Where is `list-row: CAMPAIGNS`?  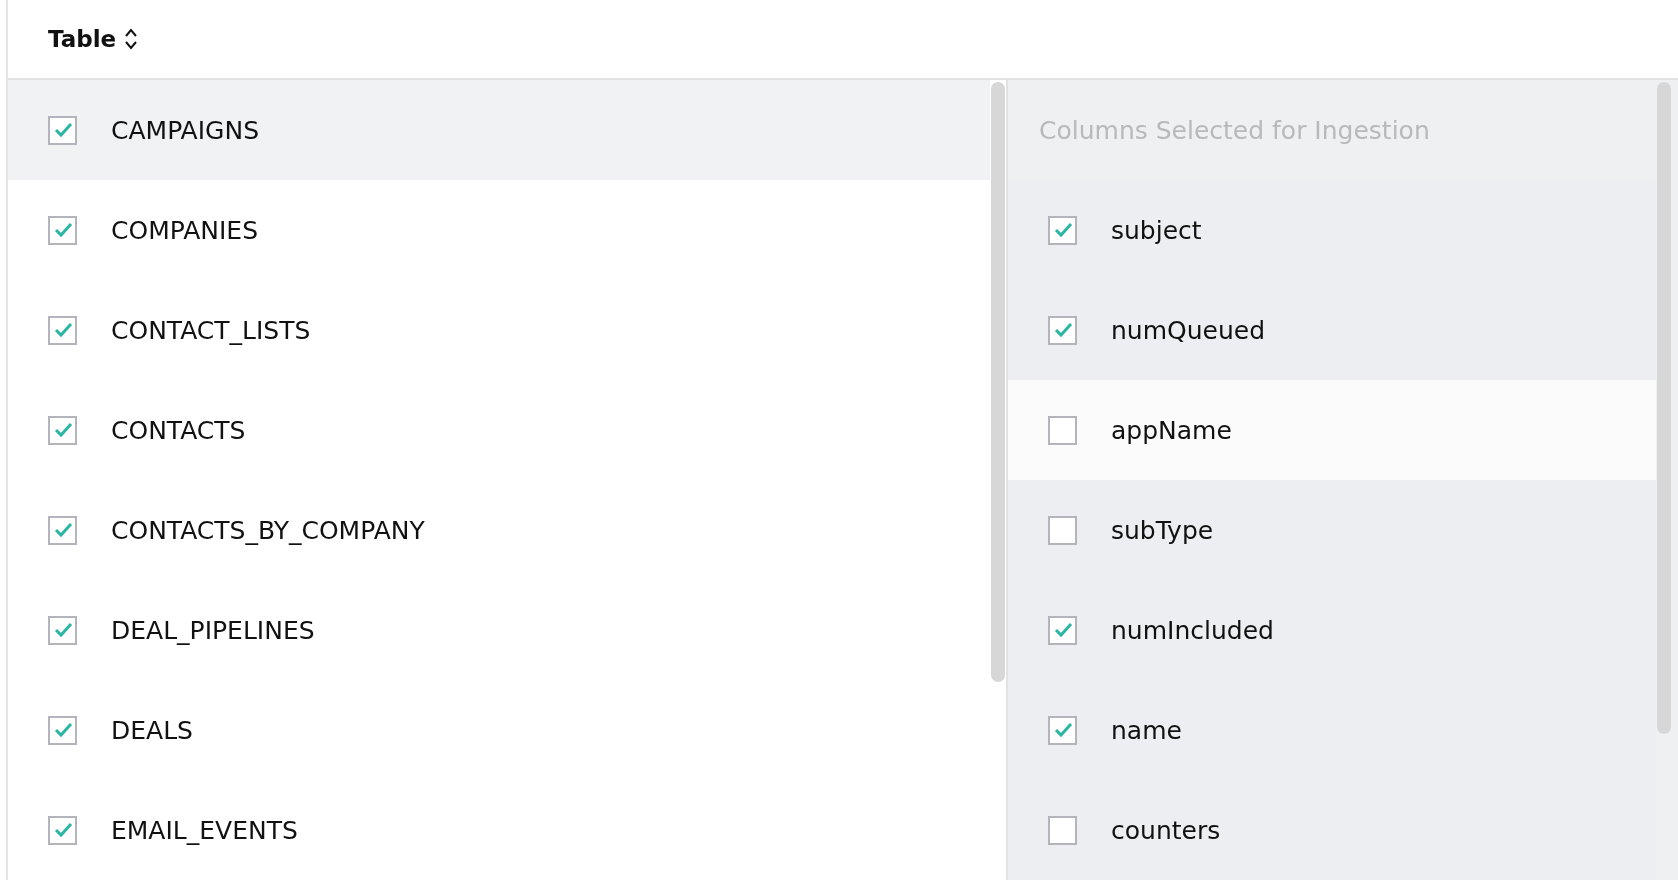 list-row: CAMPAIGNS is located at coordinates (499, 130).